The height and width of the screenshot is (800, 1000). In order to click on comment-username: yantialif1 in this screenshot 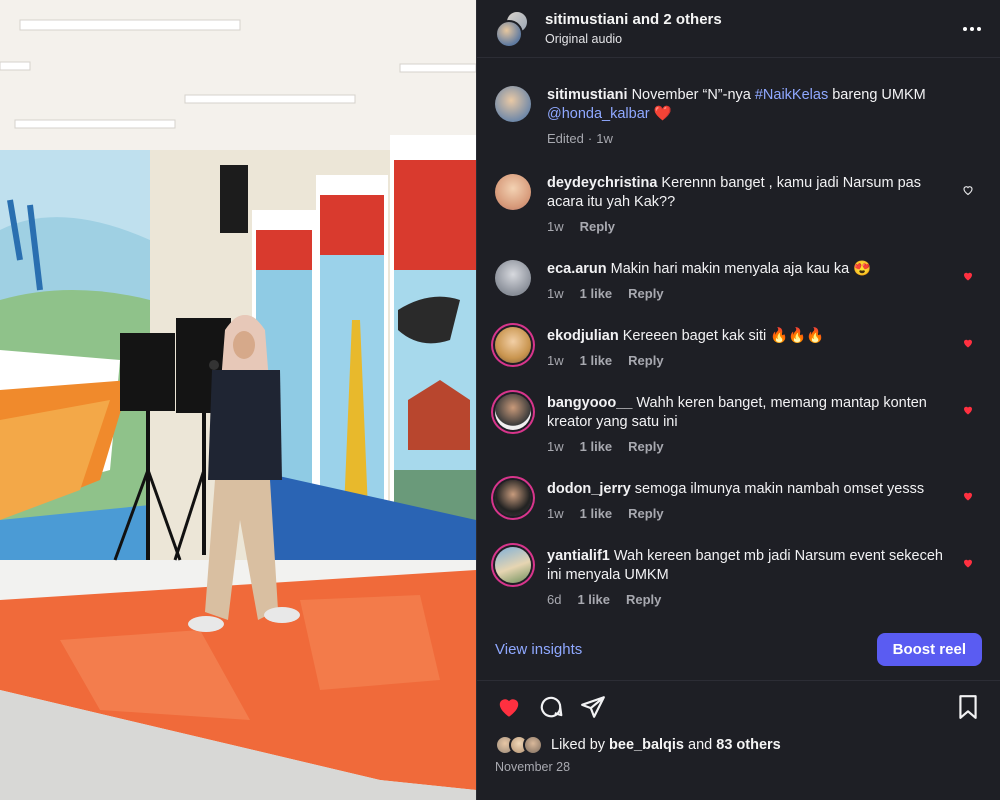, I will do `click(578, 556)`.